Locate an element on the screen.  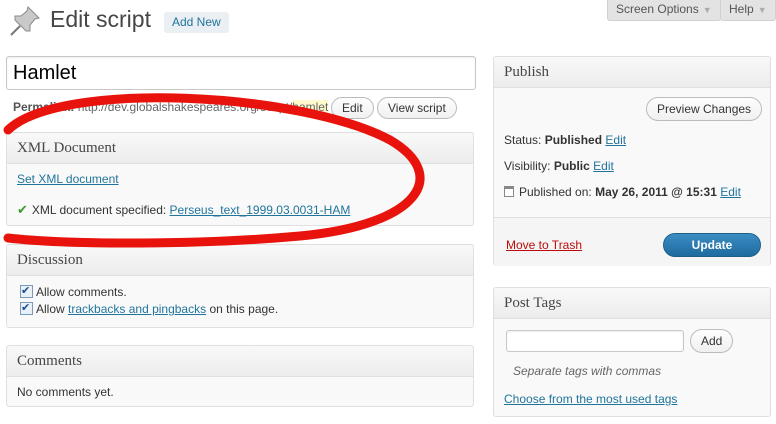
published-value: May 26, 2011 @ 15:31 is located at coordinates (656, 192).